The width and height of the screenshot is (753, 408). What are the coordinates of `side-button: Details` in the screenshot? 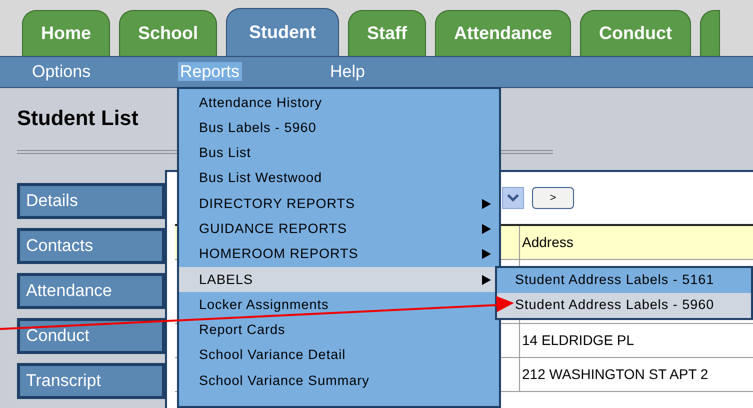 It's located at (91, 201).